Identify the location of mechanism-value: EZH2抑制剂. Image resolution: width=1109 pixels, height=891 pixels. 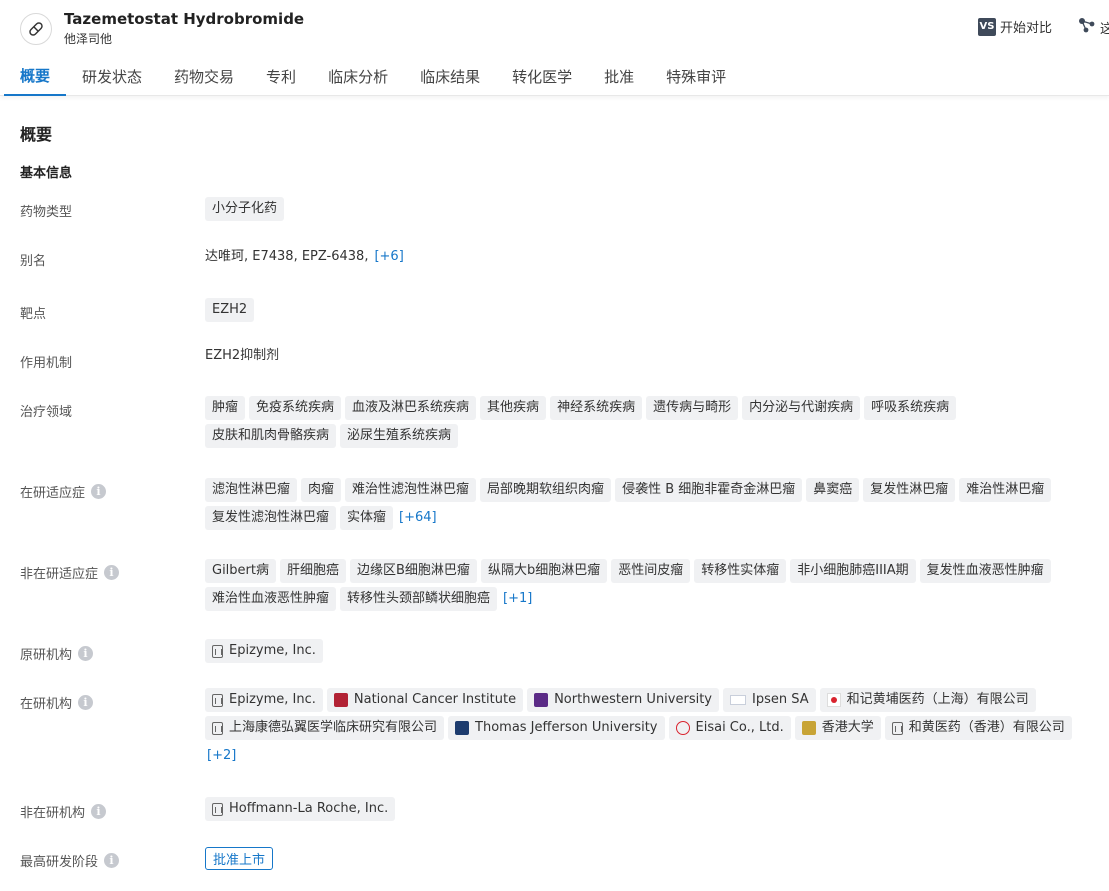
(645, 356).